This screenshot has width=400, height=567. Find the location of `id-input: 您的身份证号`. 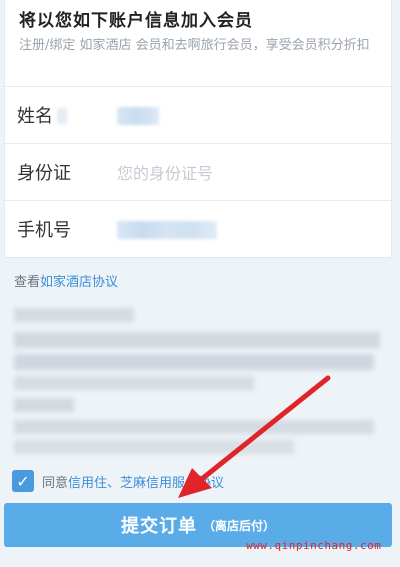

id-input: 您的身份证号 is located at coordinates (165, 172).